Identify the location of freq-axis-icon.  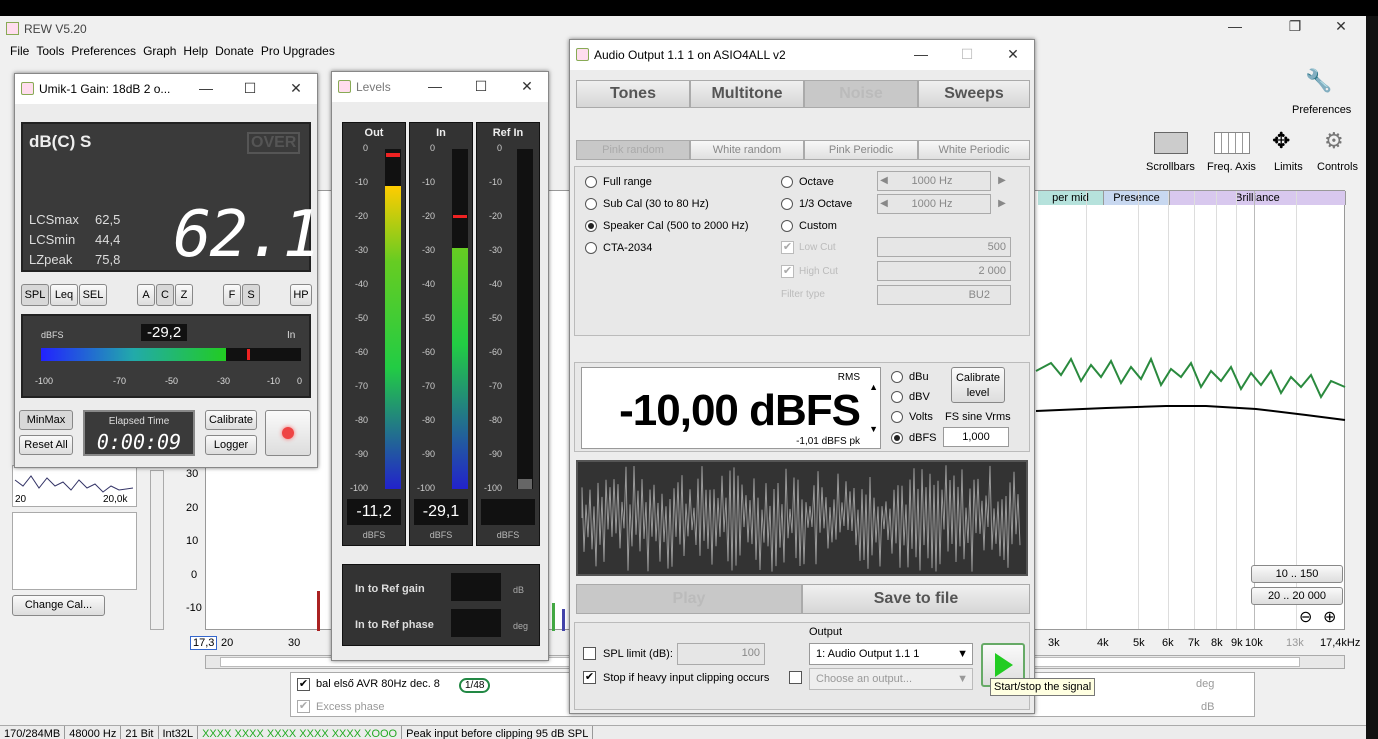
(1232, 143).